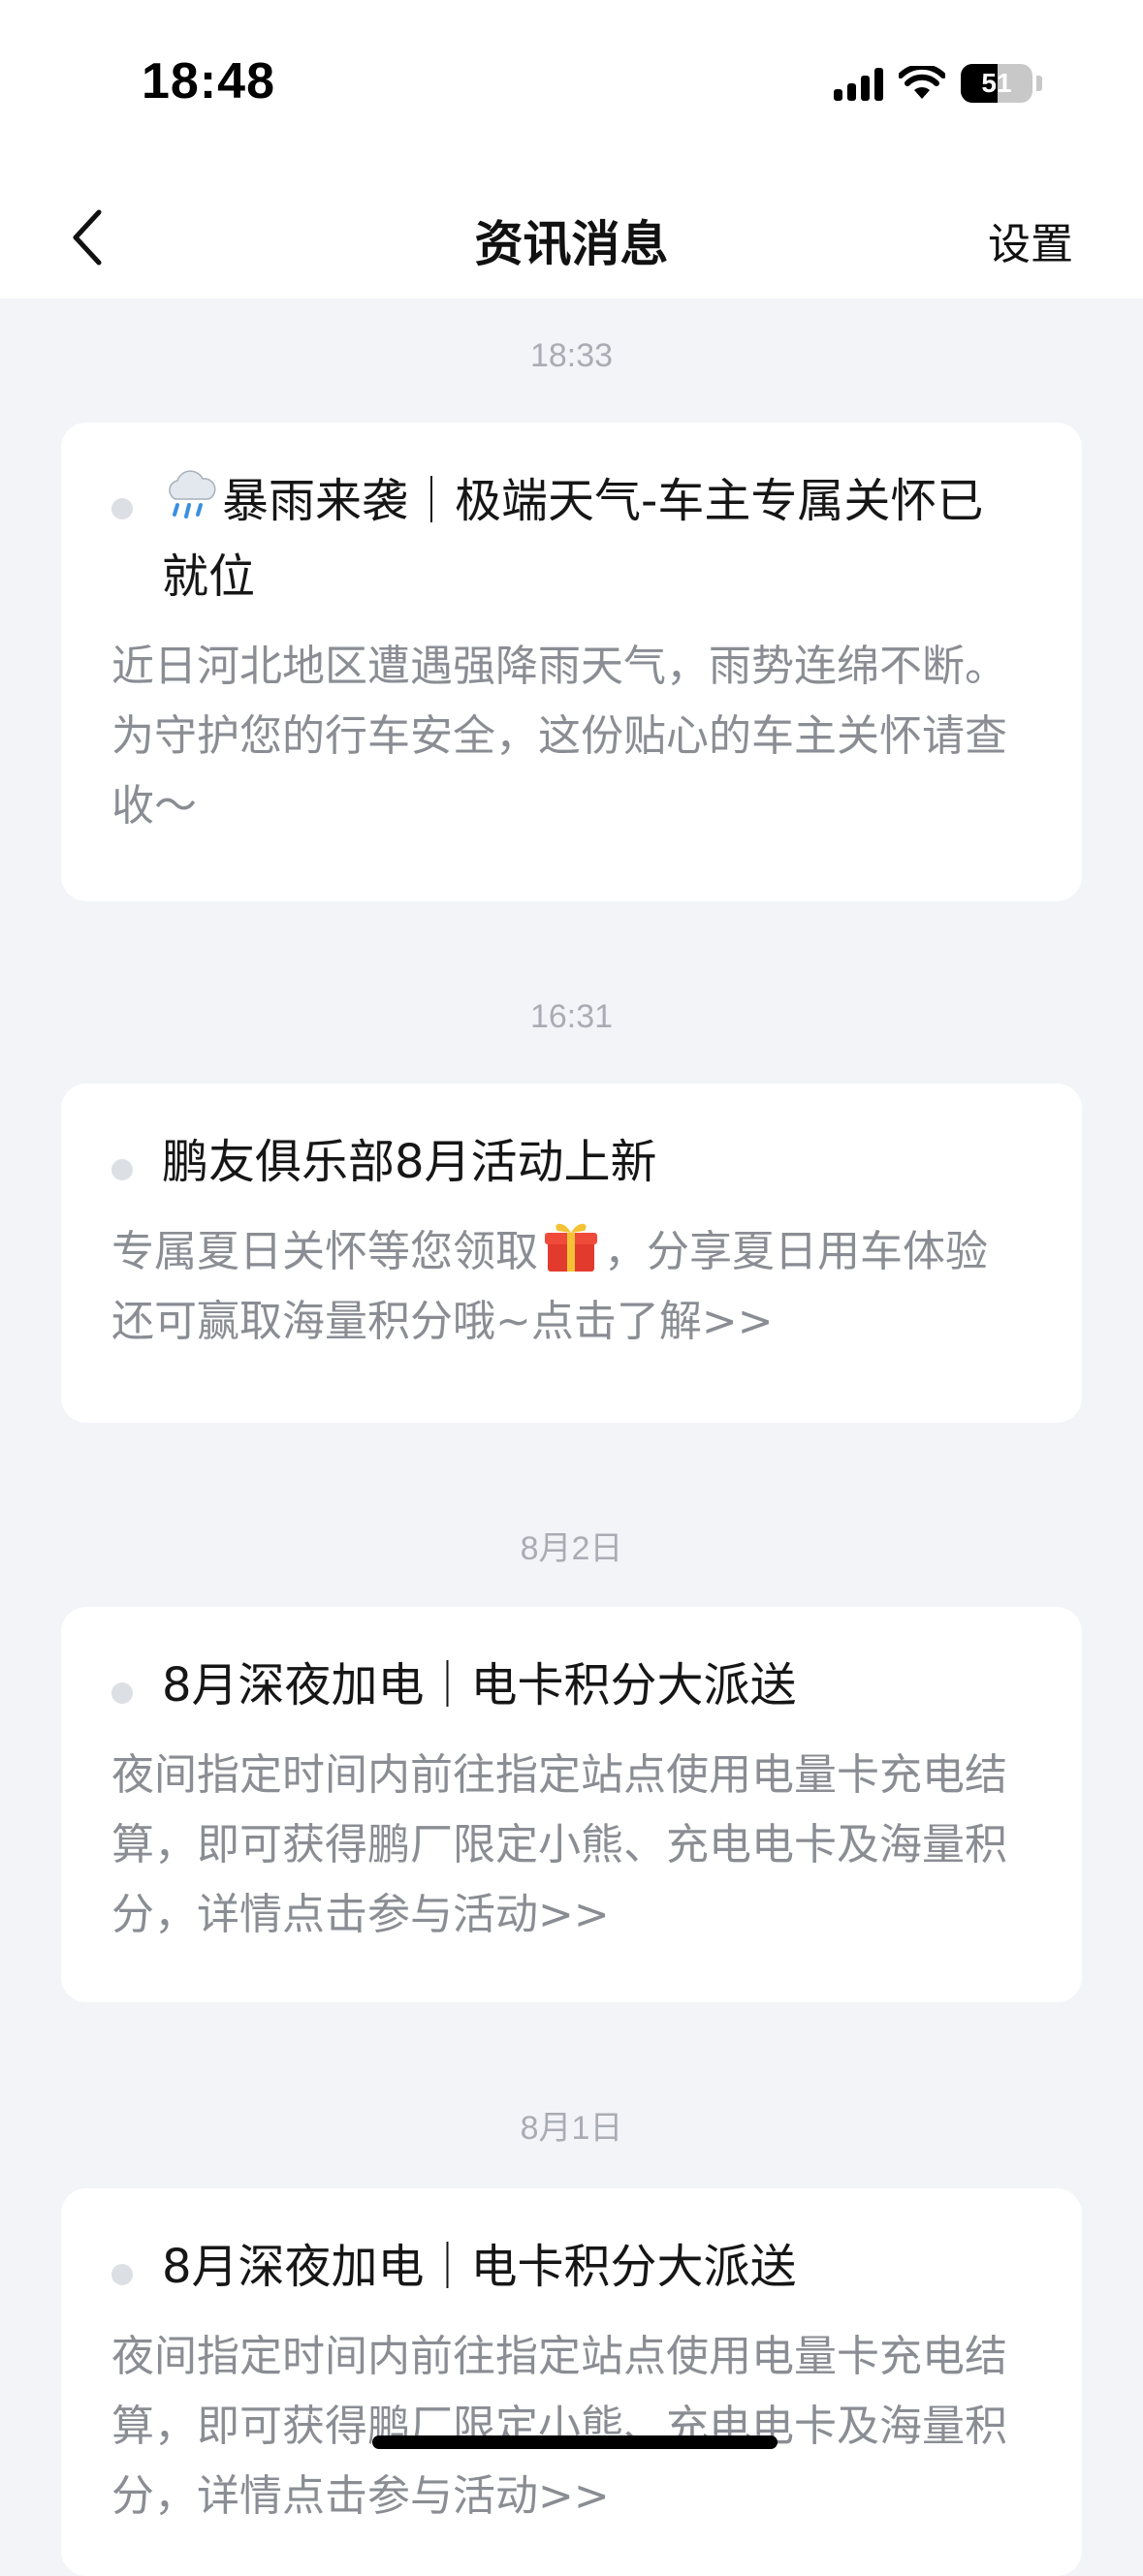 Image resolution: width=1143 pixels, height=2576 pixels. I want to click on gift-icon, so click(571, 1247).